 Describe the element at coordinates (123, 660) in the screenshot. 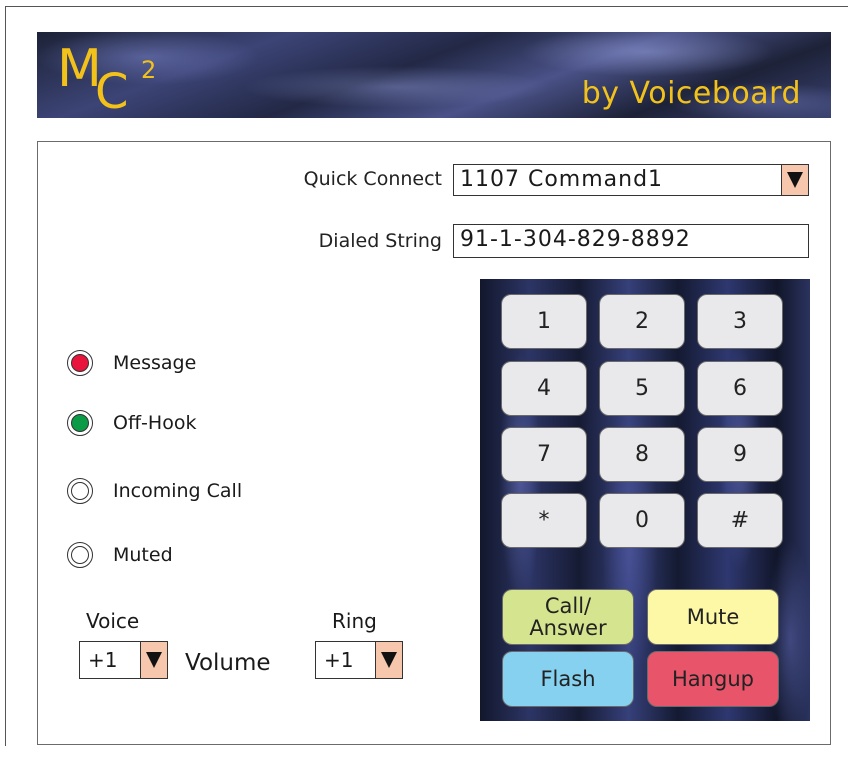

I see `voice-volume-select: +1` at that location.